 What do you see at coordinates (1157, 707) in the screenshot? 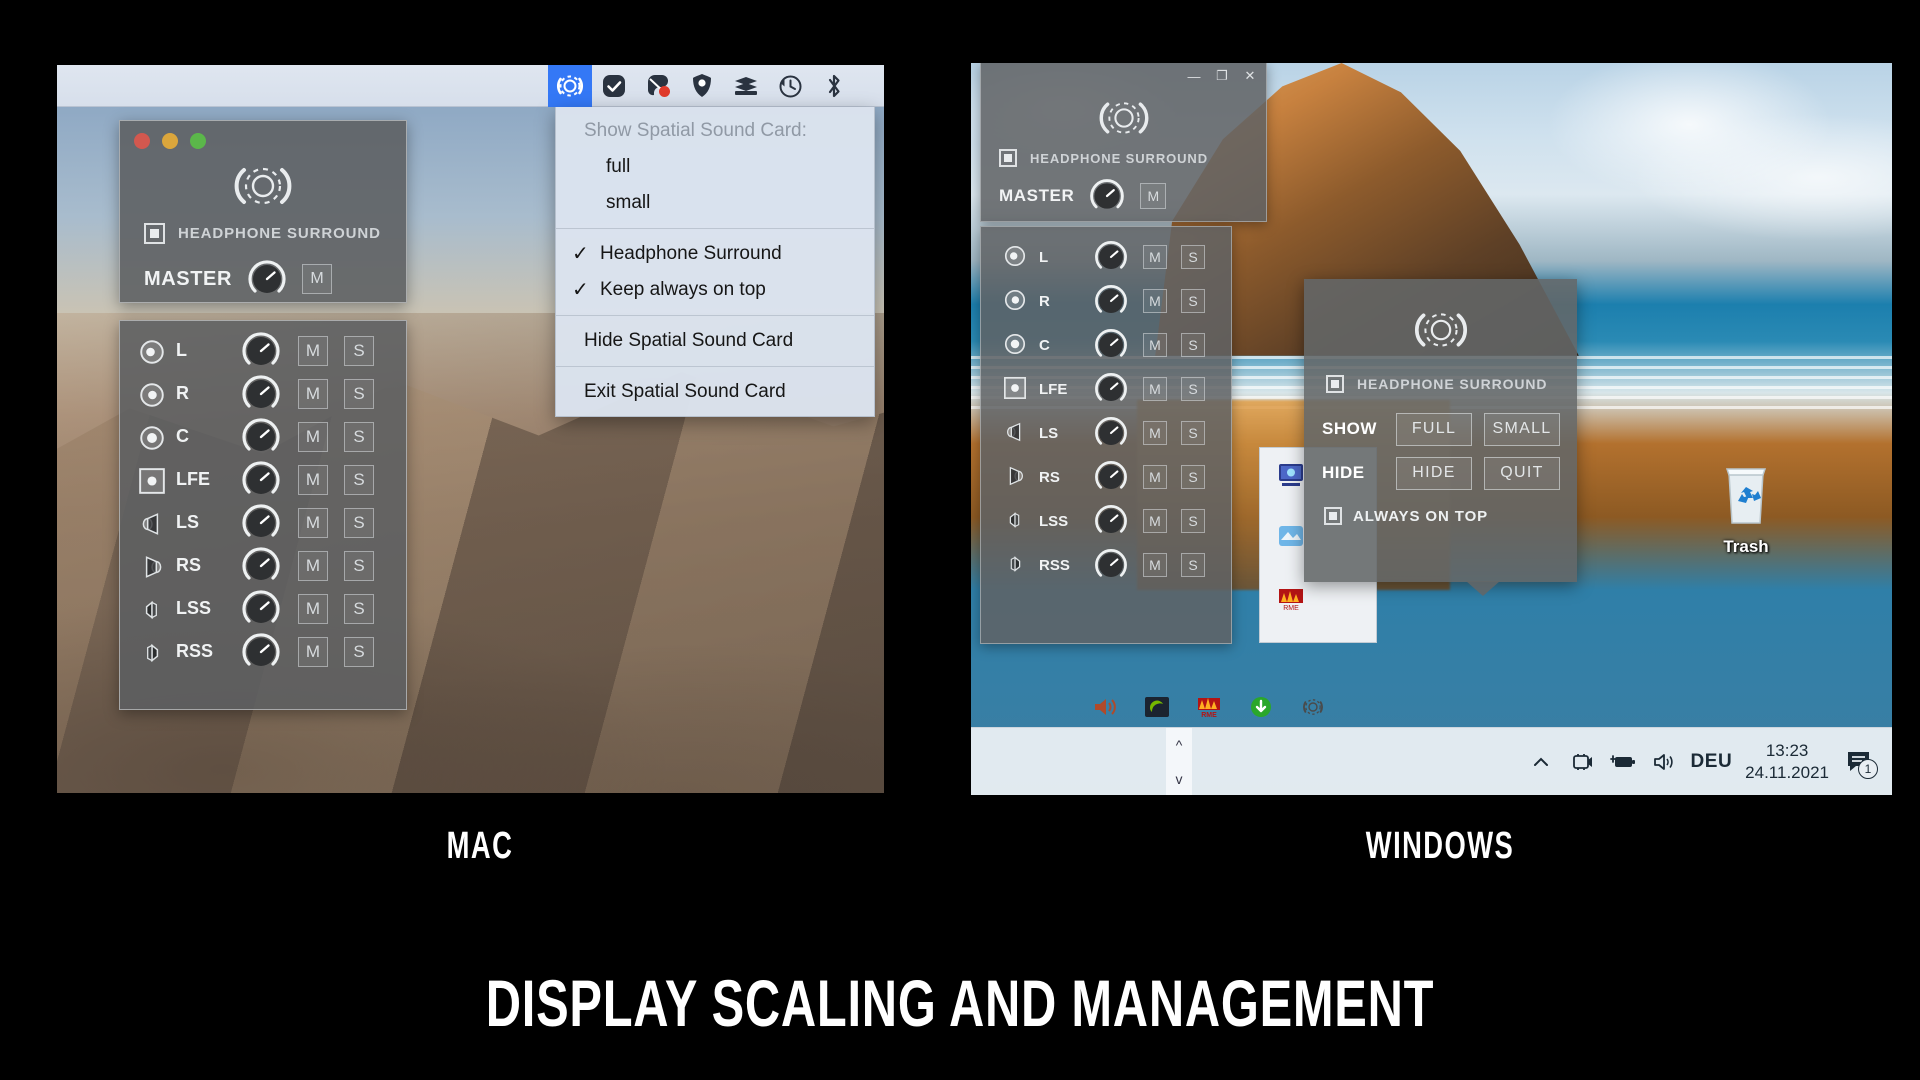
I see `nvidia-icon` at bounding box center [1157, 707].